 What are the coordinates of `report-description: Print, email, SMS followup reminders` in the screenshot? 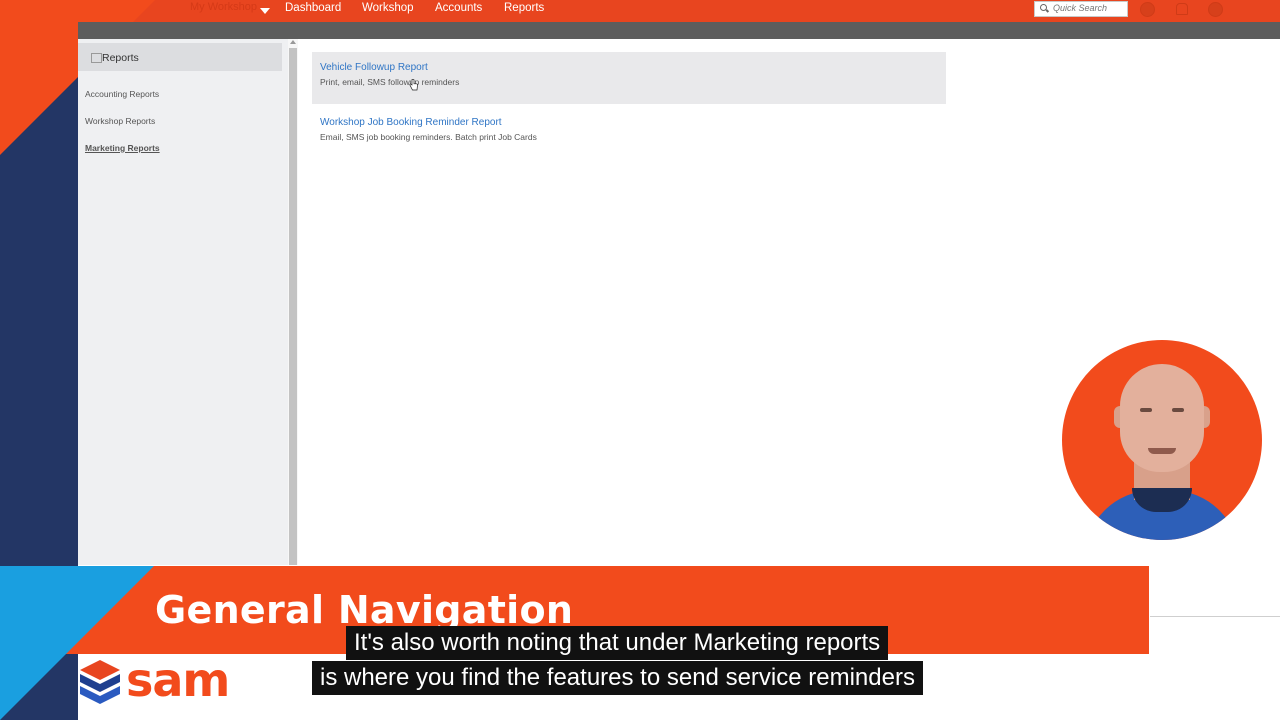 It's located at (390, 82).